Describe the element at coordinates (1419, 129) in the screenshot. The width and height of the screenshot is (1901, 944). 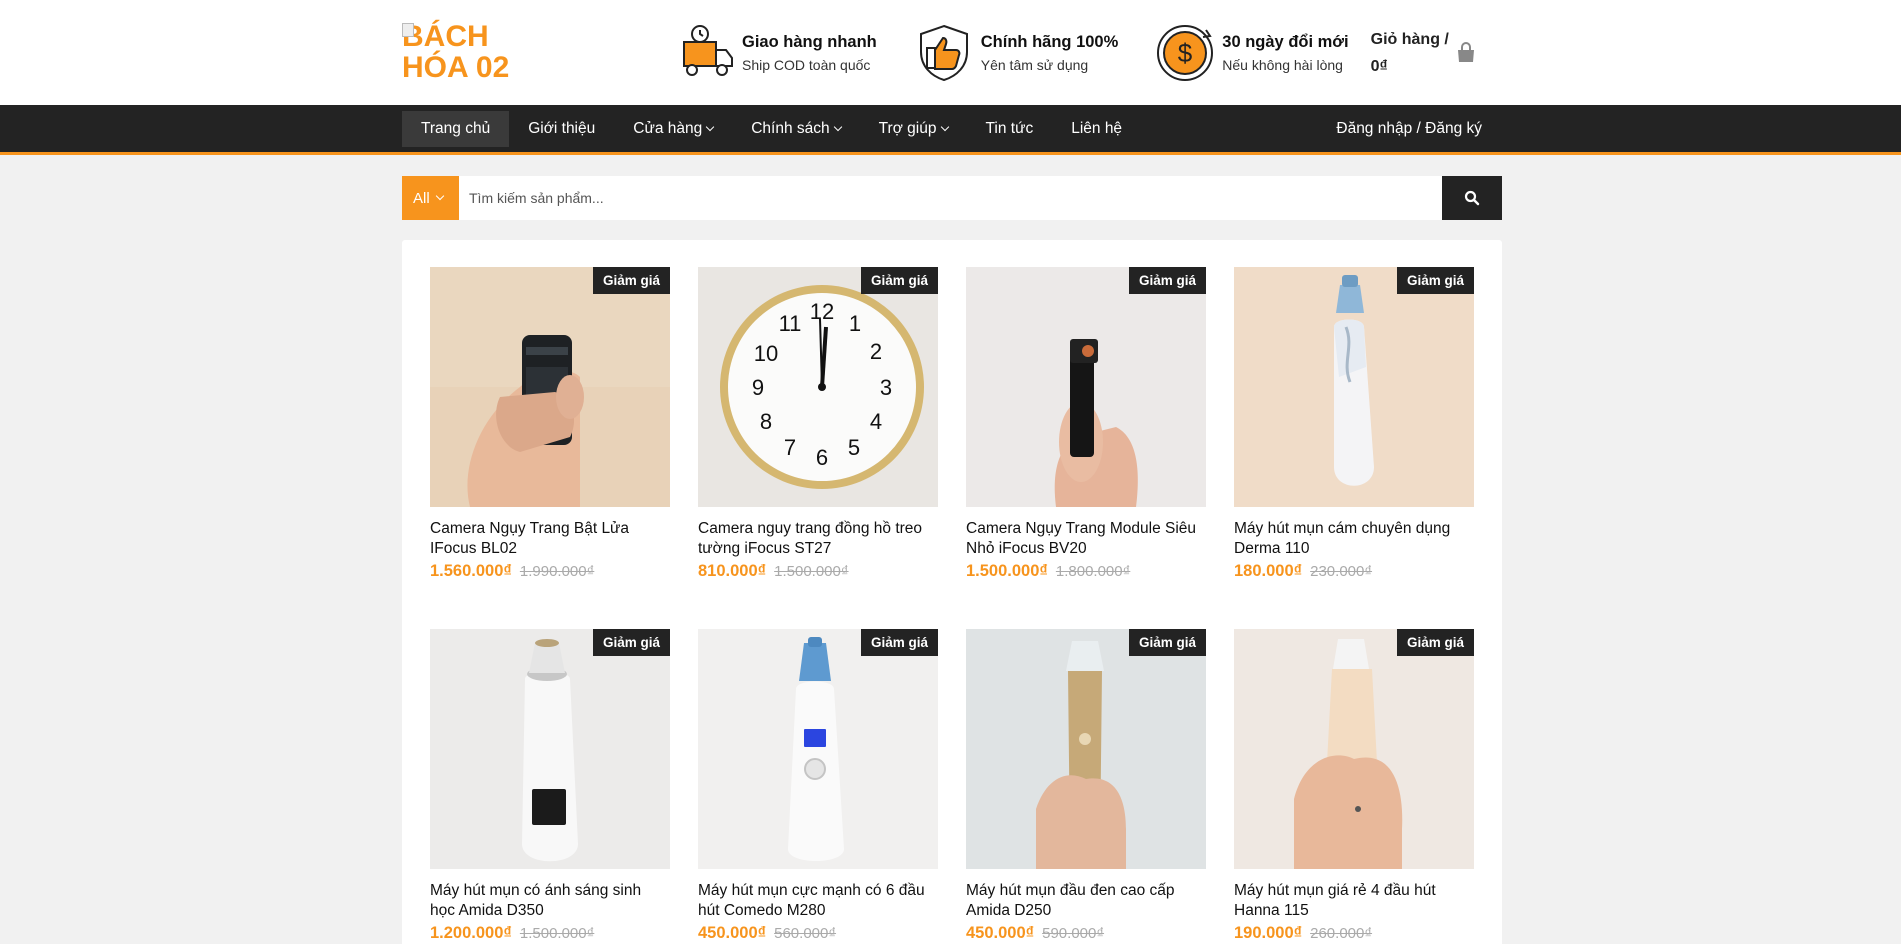
I see `login-register-link: Đăng nhập / Đăng ký` at that location.